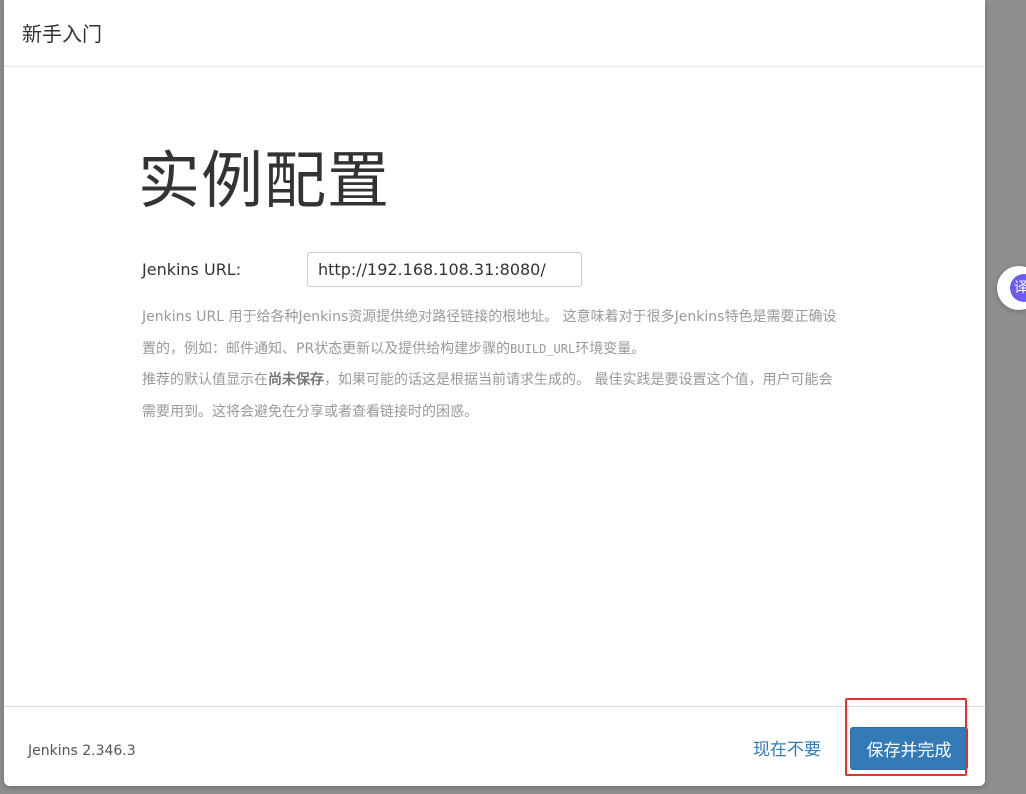 This screenshot has height=794, width=1026. I want to click on dialog-title: 新手入门, so click(62, 34).